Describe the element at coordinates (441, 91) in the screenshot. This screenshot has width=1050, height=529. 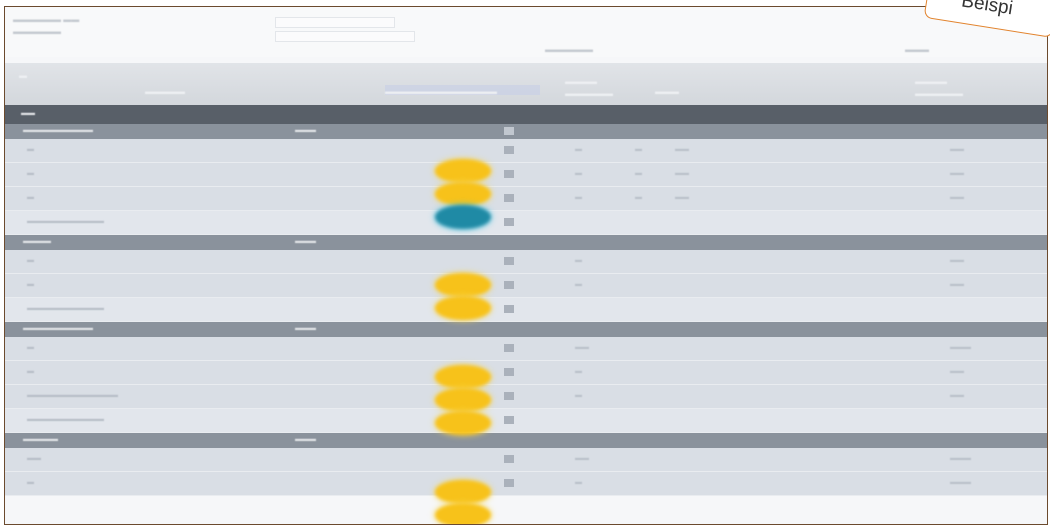
I see `column-header-status: ▬▬▬▬▬▬▬▬▬▬▬▬▬▬` at that location.